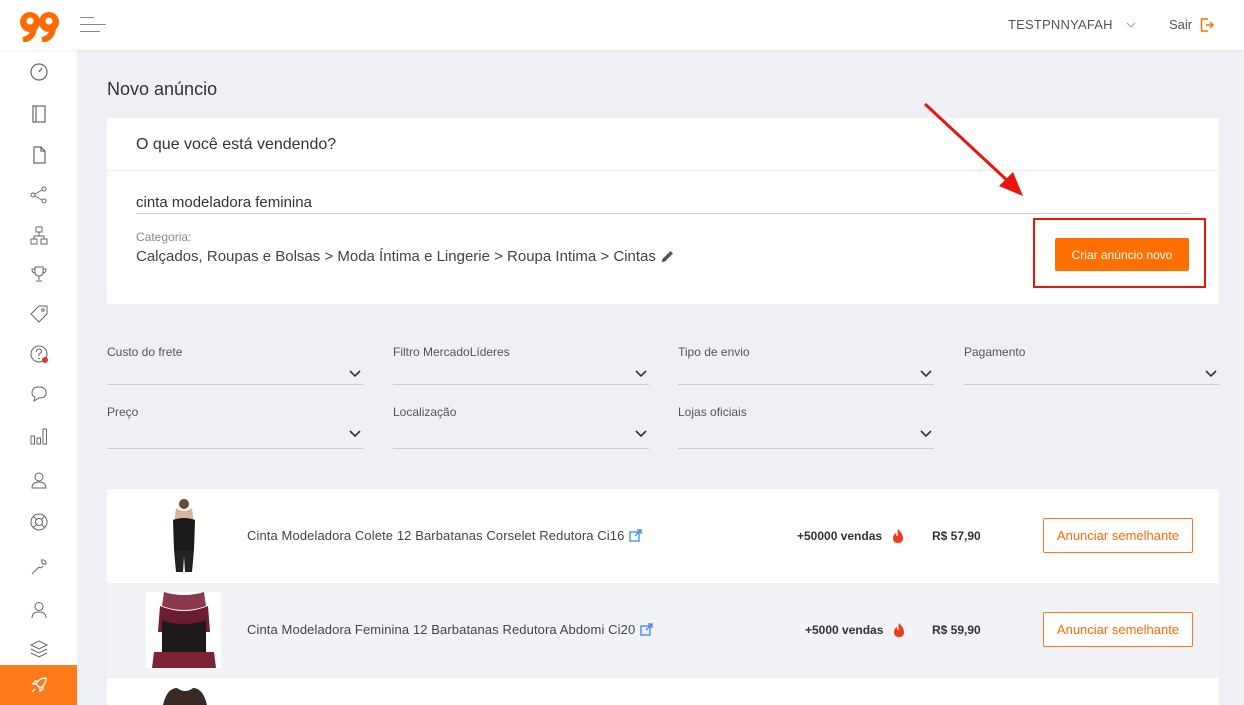  What do you see at coordinates (840, 536) in the screenshot?
I see `sales-count: +50000 vendas` at bounding box center [840, 536].